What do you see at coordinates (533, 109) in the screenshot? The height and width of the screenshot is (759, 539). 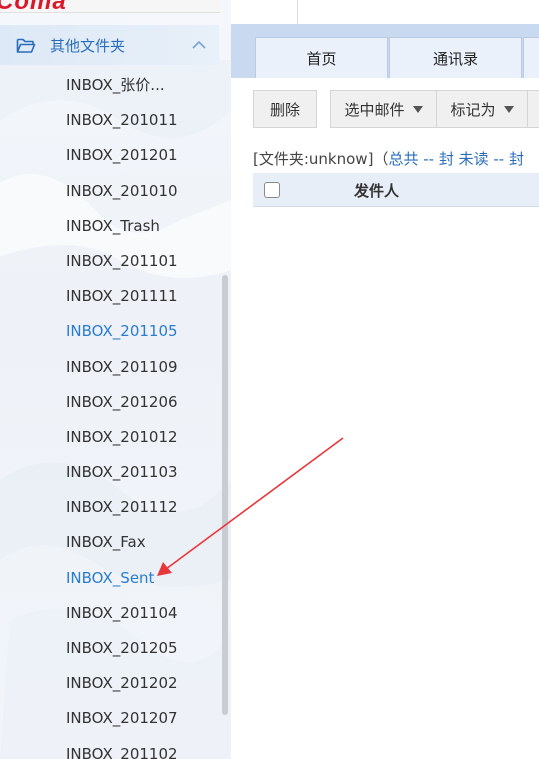 I see `toolbar-partial-button` at bounding box center [533, 109].